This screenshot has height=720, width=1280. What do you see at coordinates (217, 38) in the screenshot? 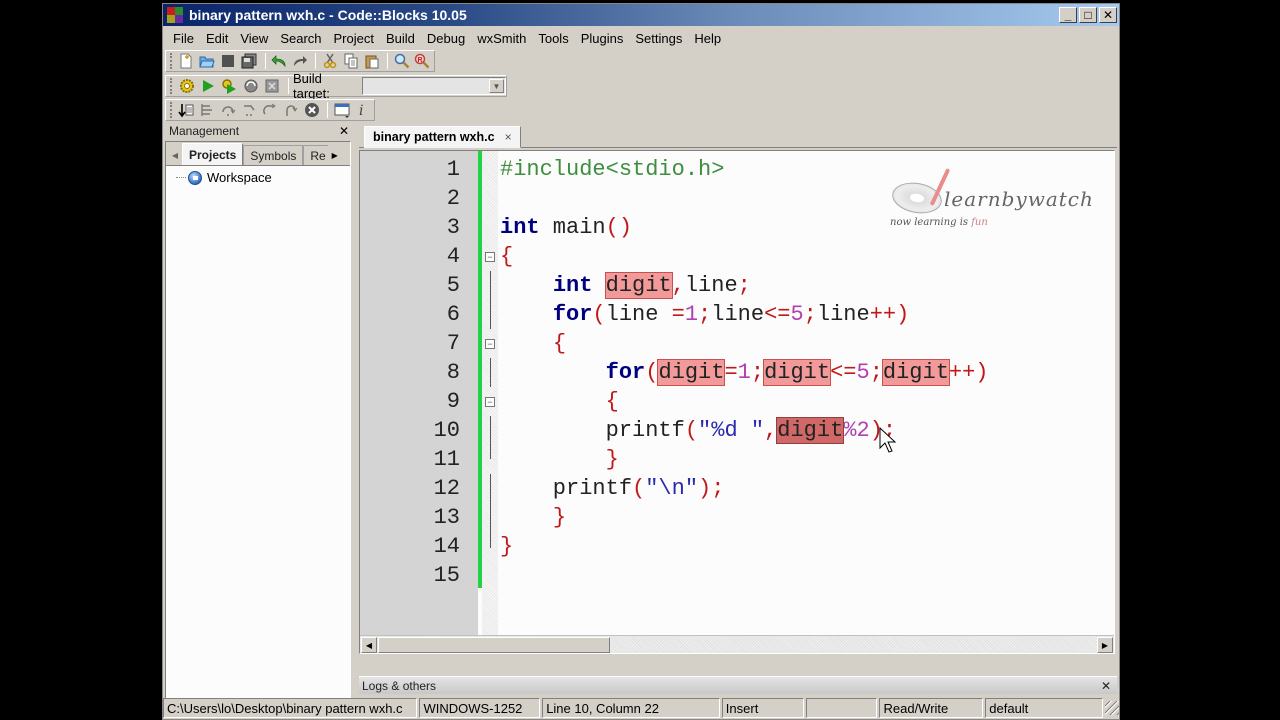
I see `menu-edit: Edit` at bounding box center [217, 38].